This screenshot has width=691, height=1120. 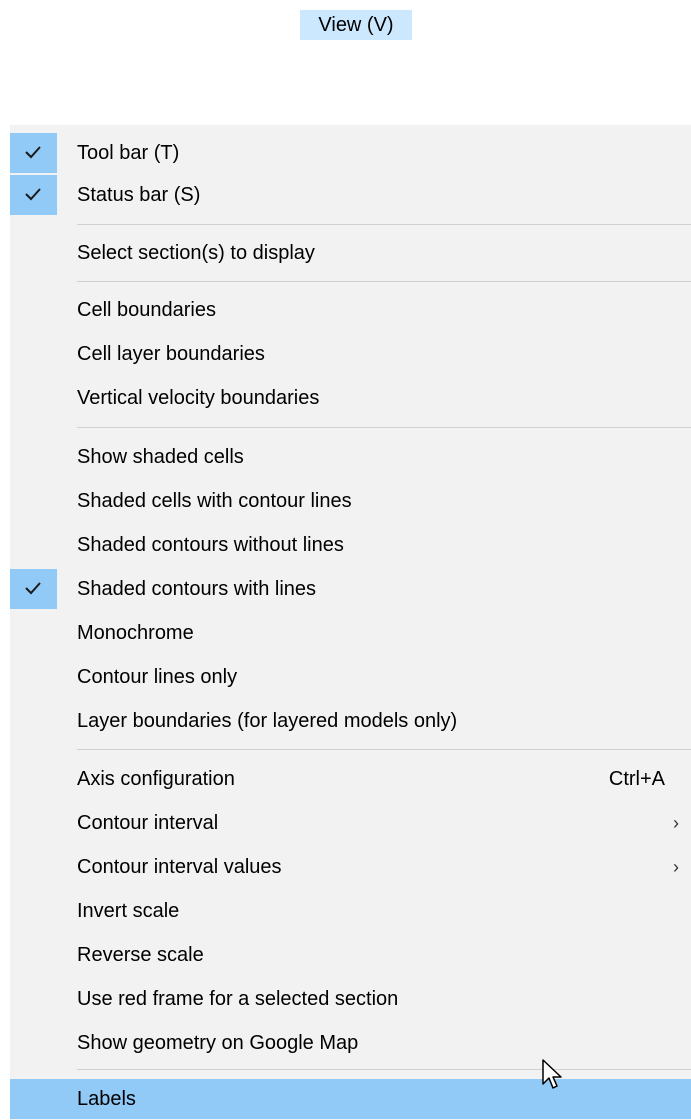 I want to click on menu-view: View (V), so click(x=356, y=25).